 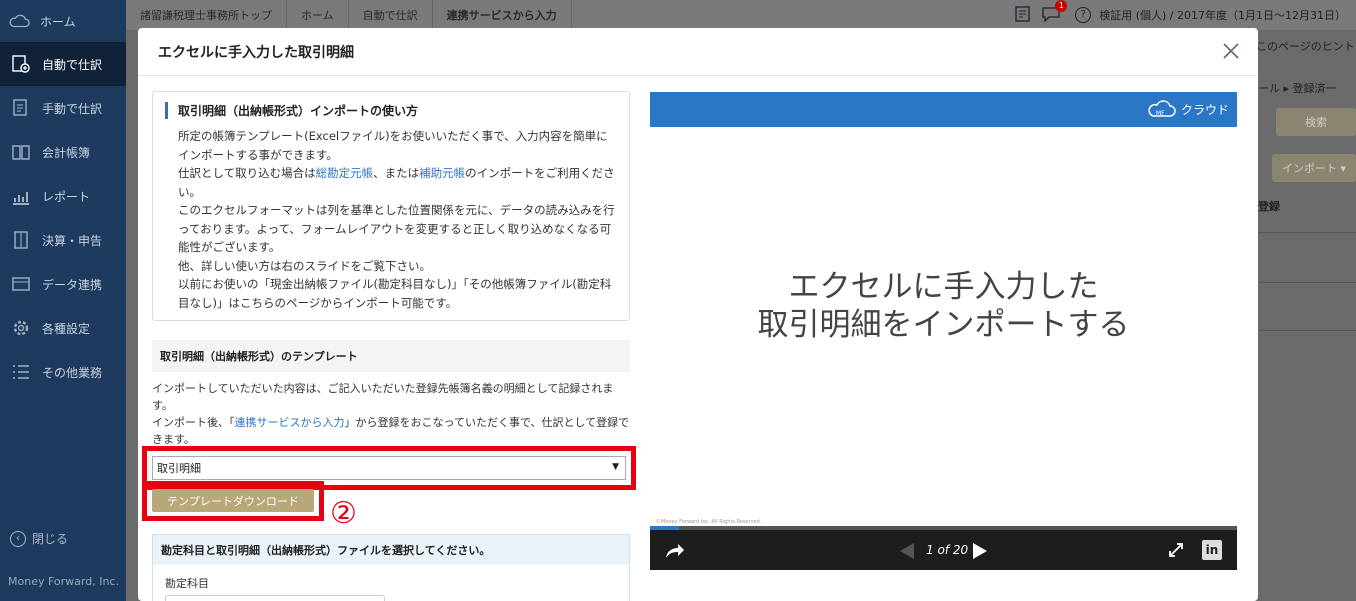 I want to click on manual-journal-icon, so click(x=21, y=108).